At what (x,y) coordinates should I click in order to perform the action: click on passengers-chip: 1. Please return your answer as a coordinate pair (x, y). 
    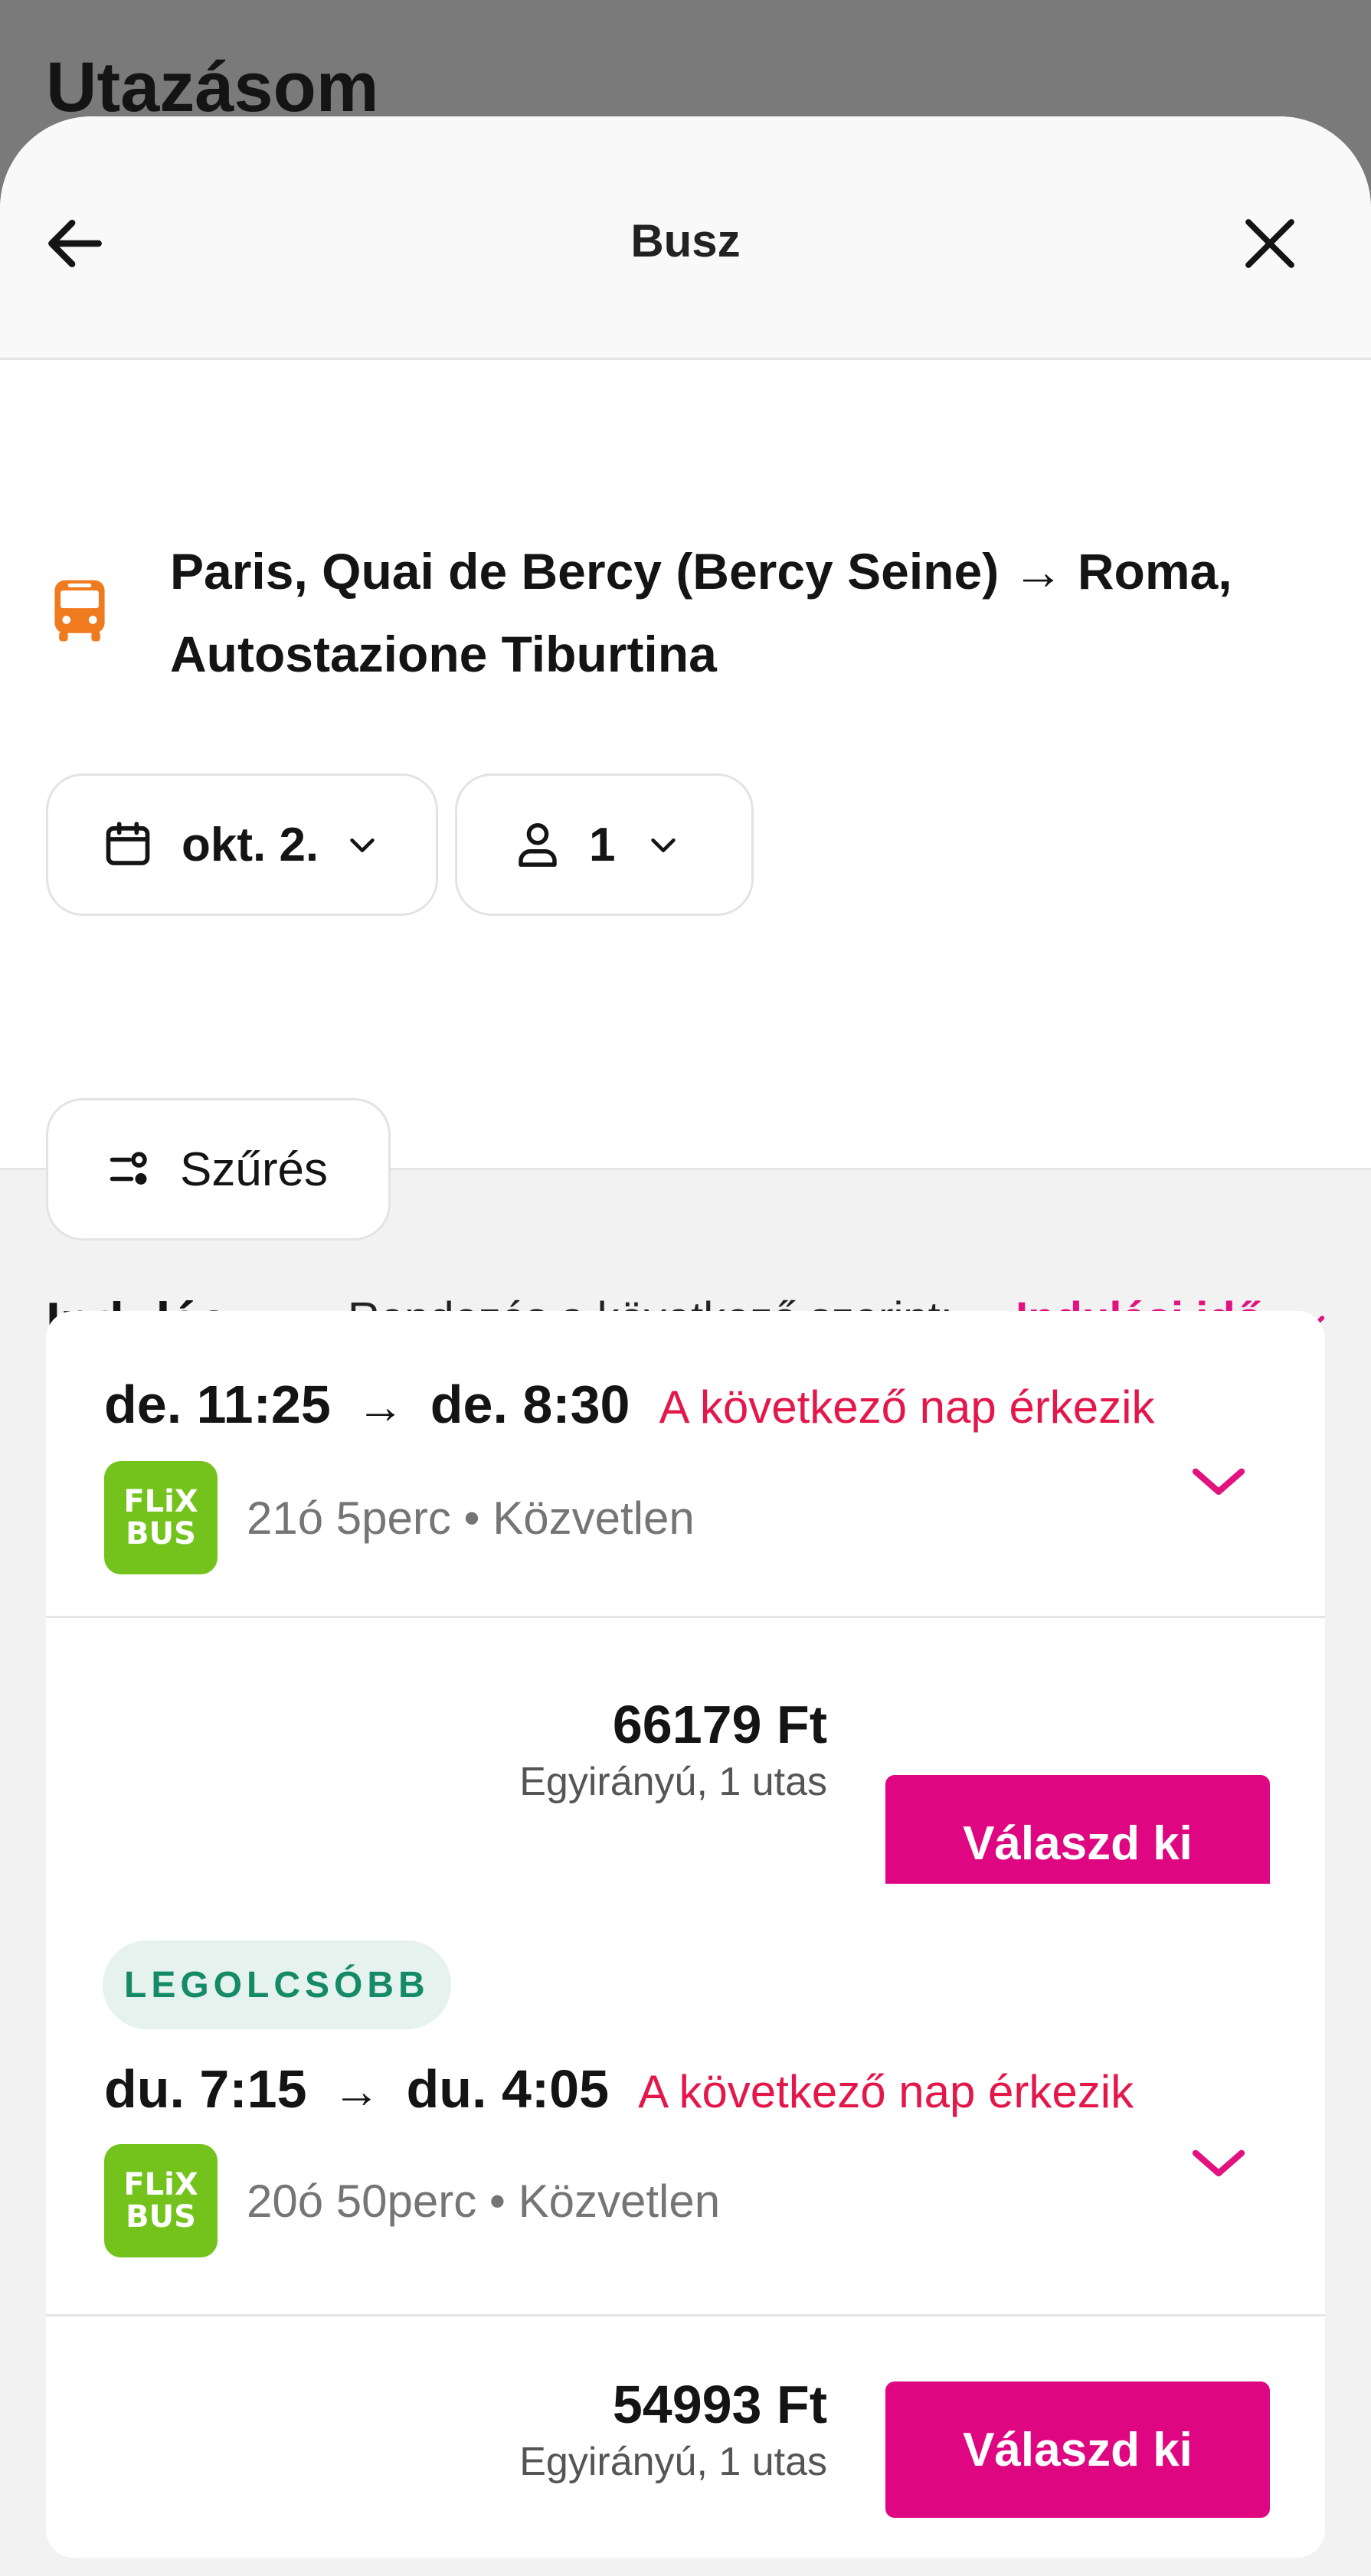
    Looking at the image, I should click on (604, 845).